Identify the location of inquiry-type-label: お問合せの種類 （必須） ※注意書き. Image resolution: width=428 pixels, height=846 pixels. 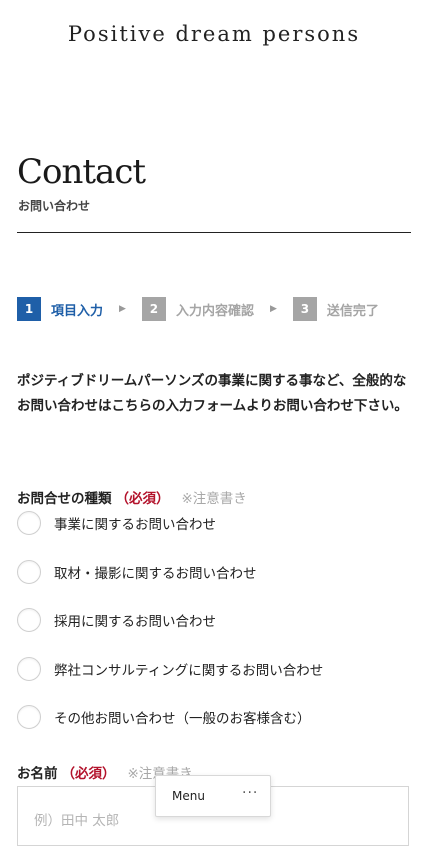
(132, 497).